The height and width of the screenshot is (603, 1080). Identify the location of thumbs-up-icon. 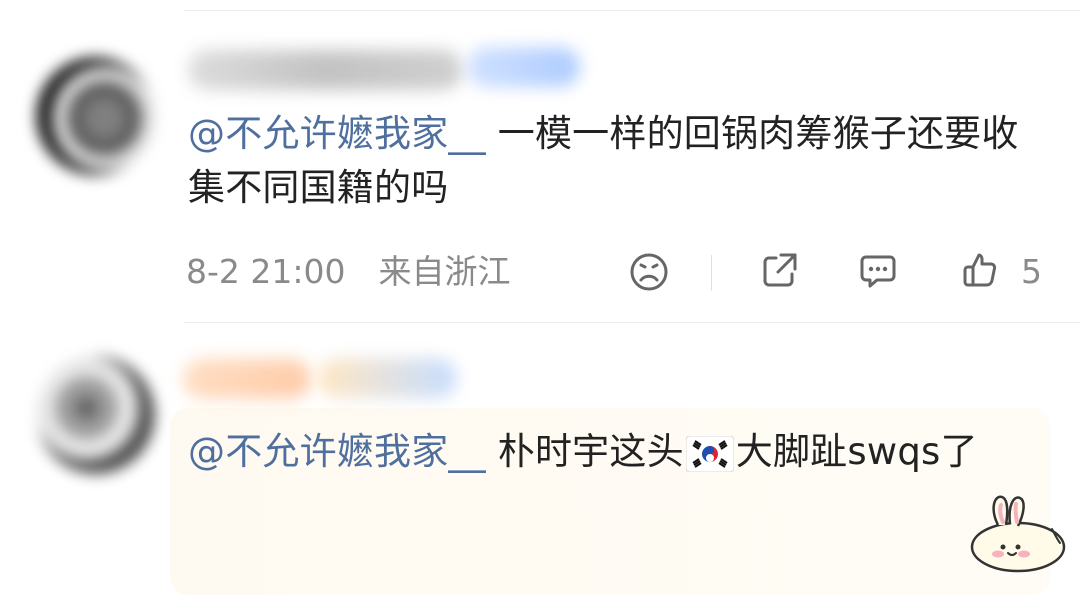
(979, 270).